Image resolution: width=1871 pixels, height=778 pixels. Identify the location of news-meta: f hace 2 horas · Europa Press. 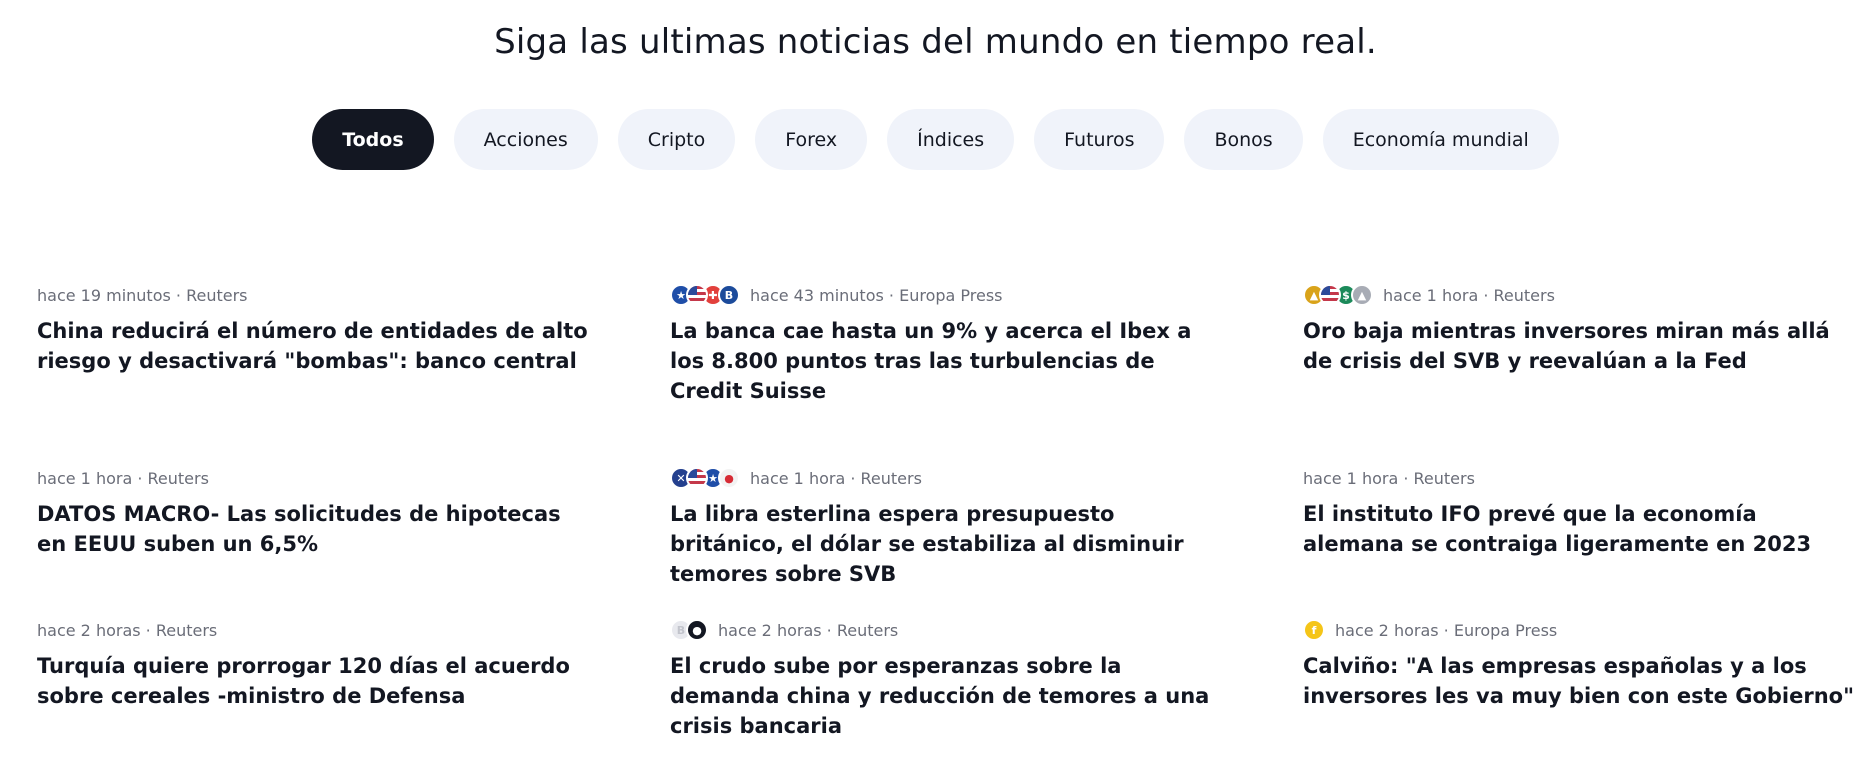
(1583, 630).